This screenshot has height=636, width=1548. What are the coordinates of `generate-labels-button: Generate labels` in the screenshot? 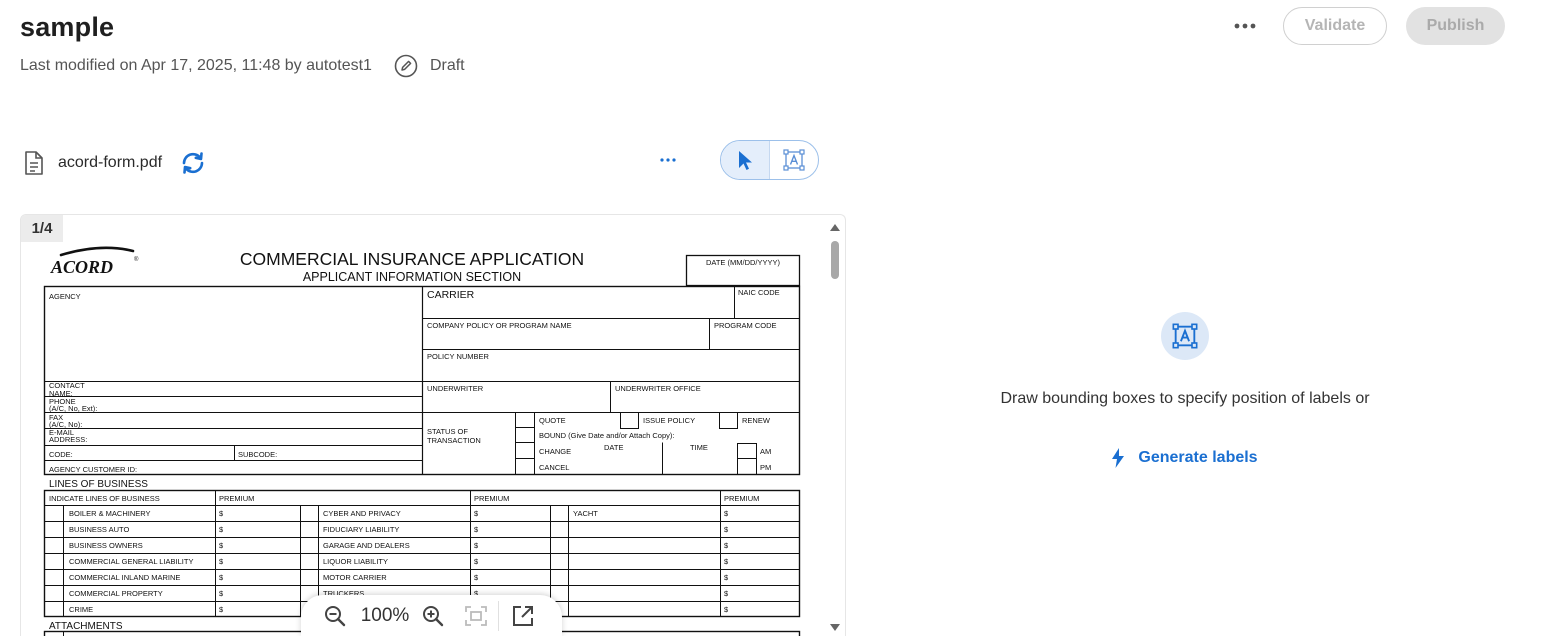 It's located at (1185, 458).